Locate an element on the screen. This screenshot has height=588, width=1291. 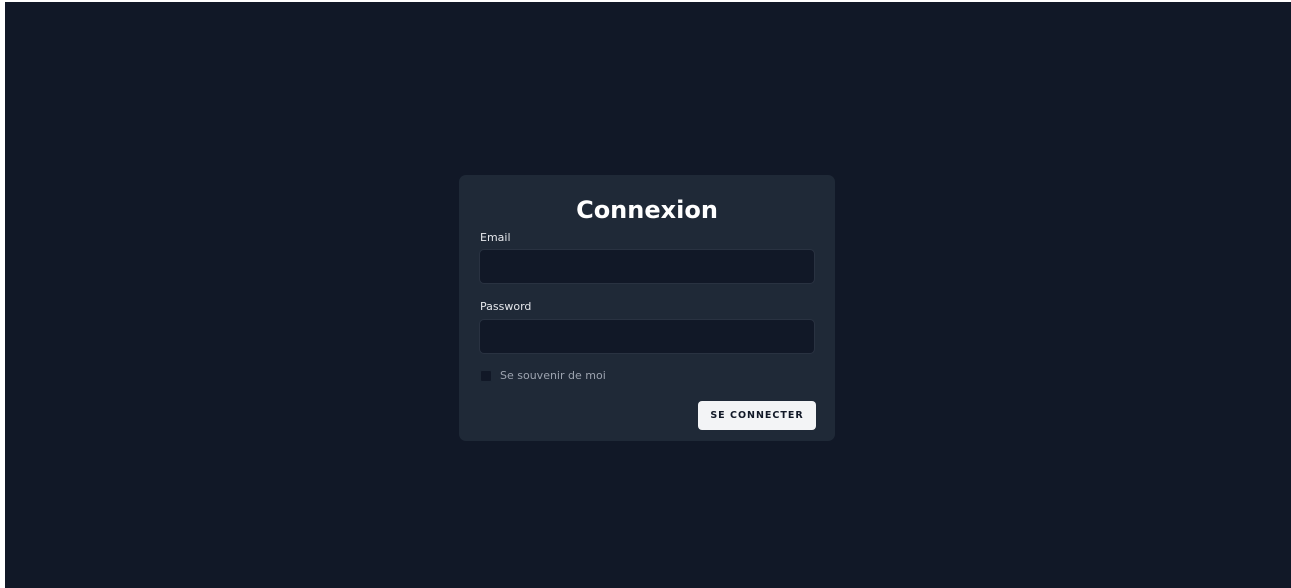
login-submit-button: SE CONNECTER is located at coordinates (757, 415).